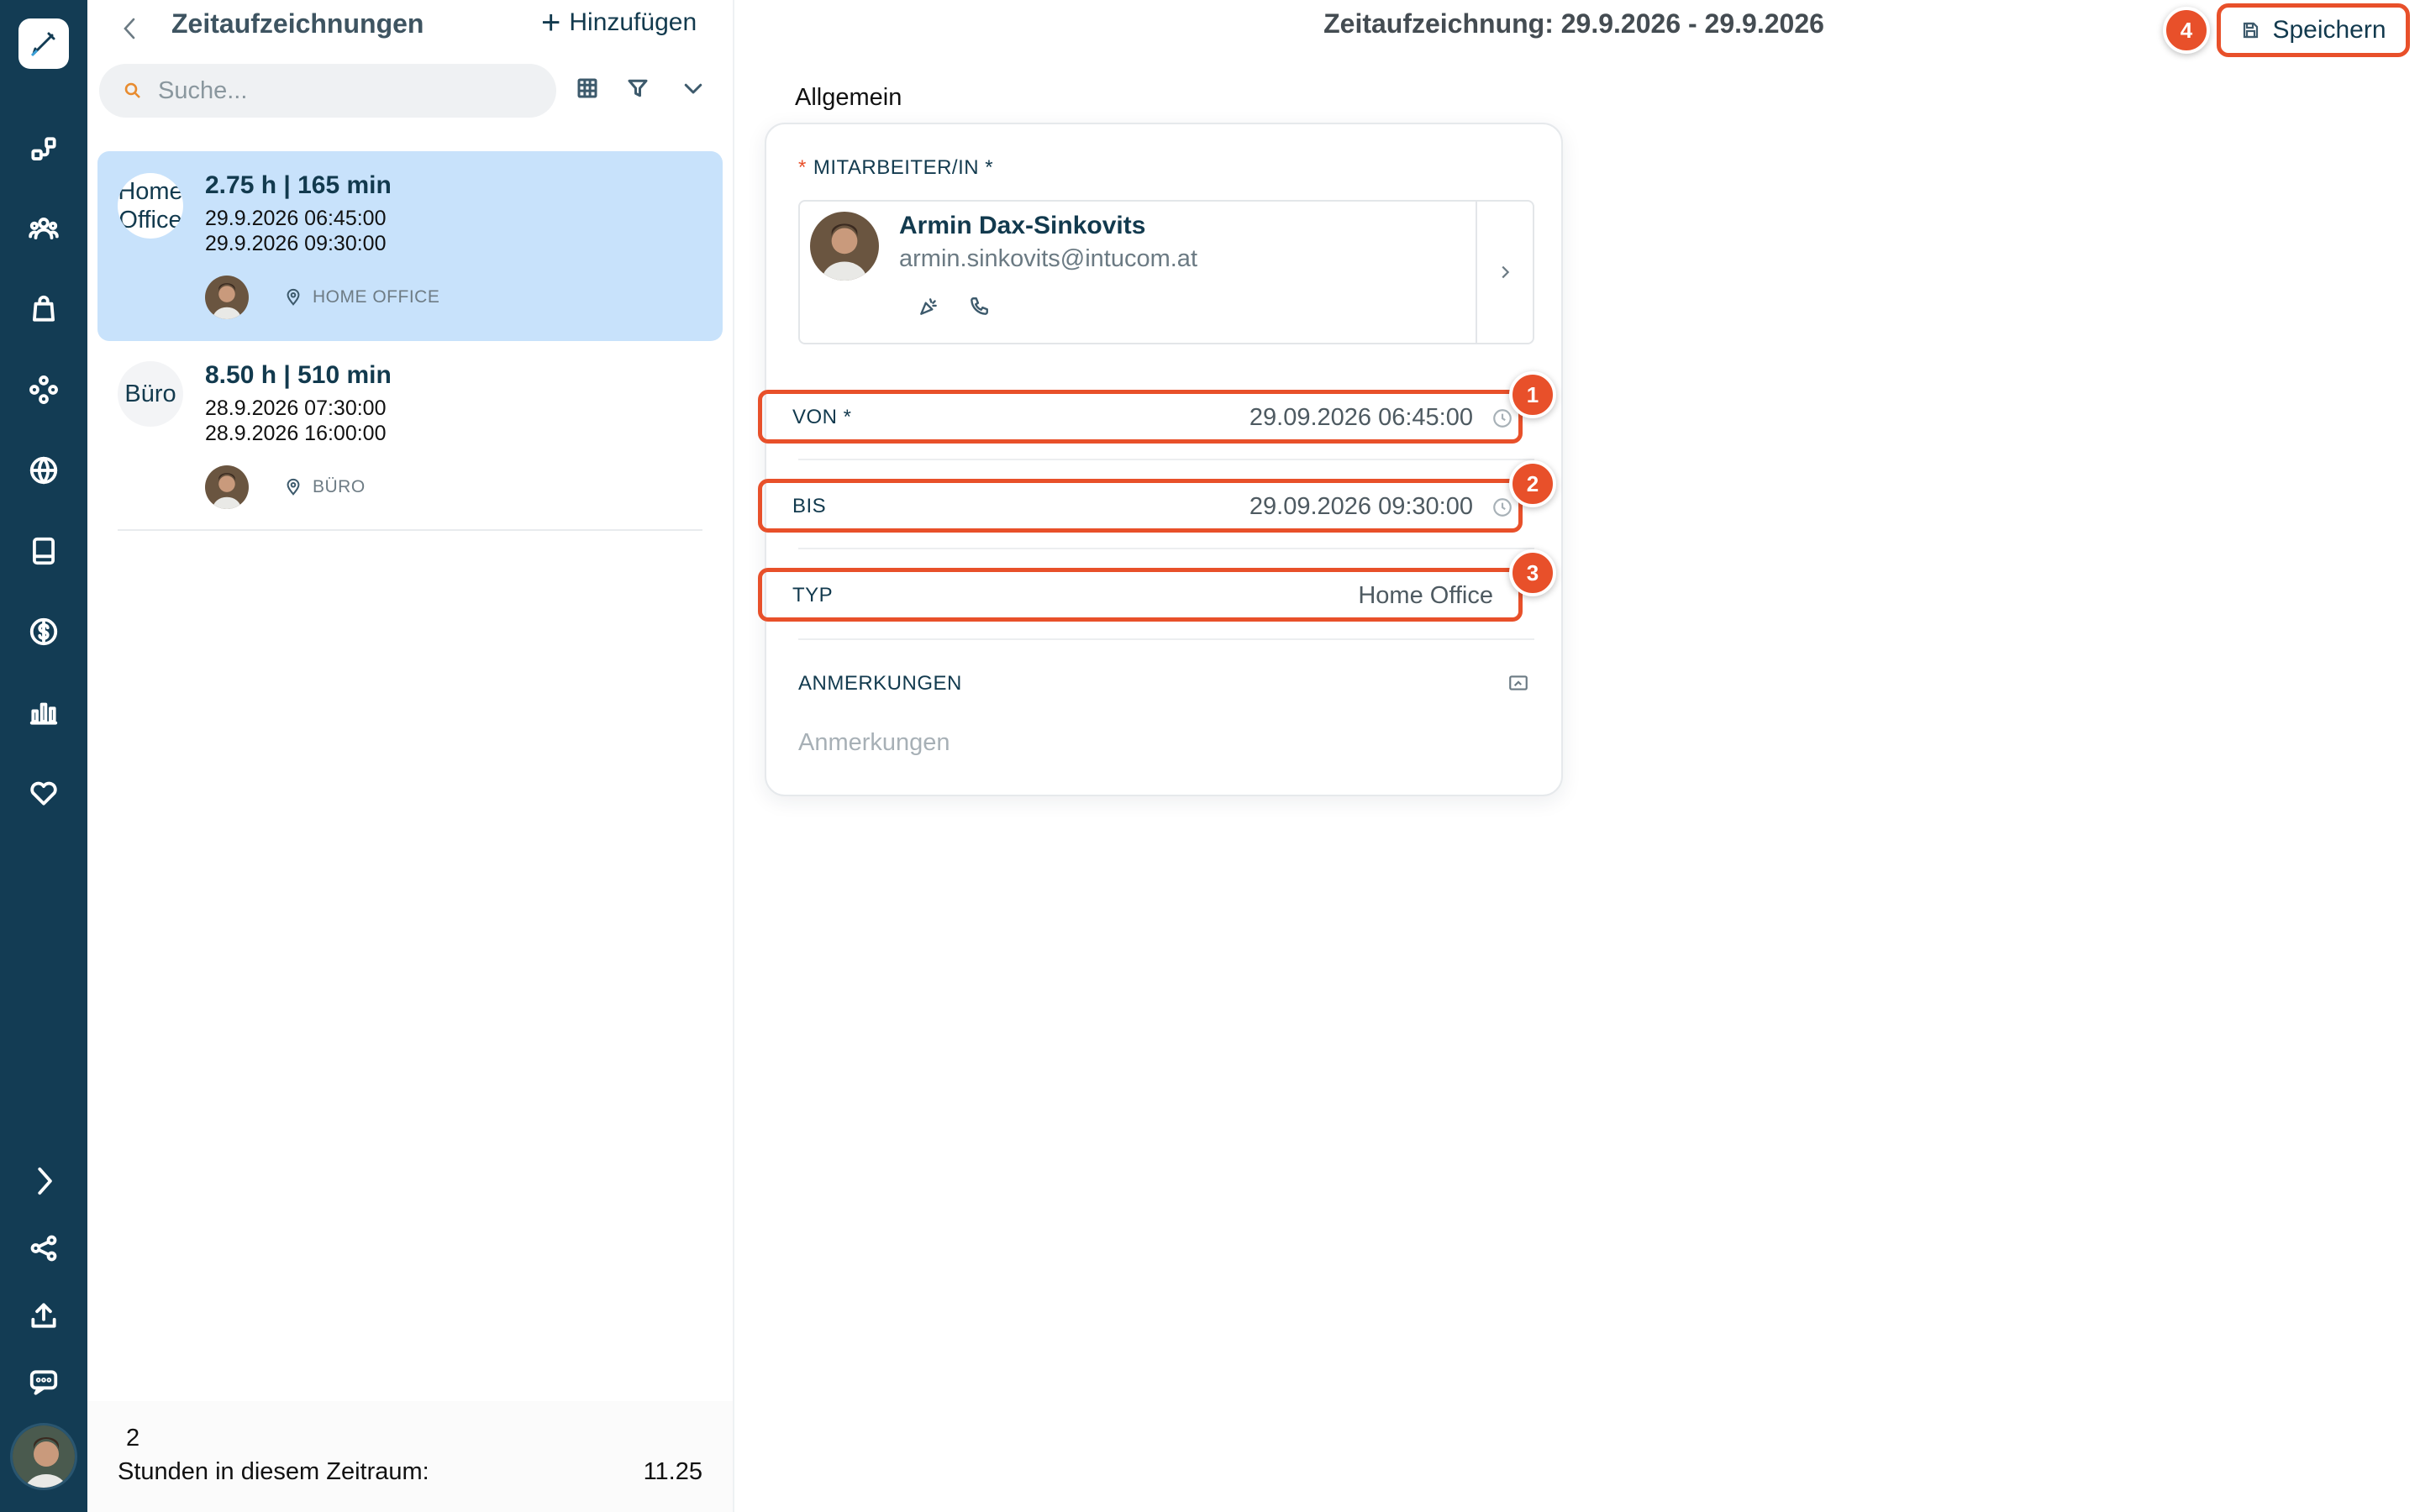 The height and width of the screenshot is (1512, 2420). I want to click on callout-badge: 3, so click(1532, 572).